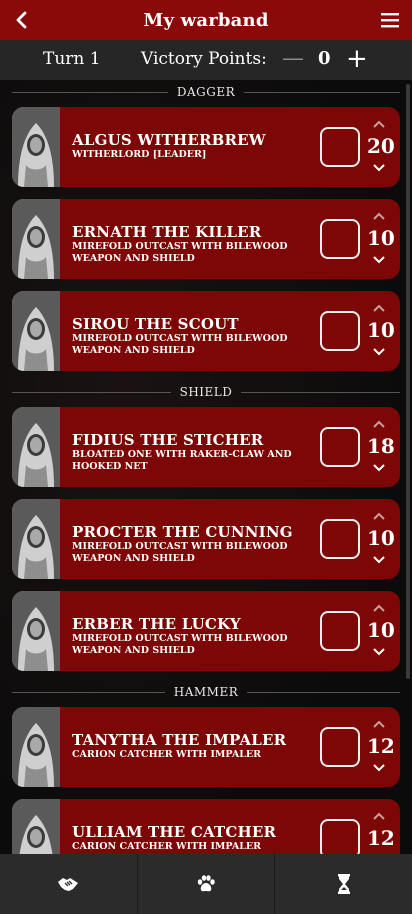 The width and height of the screenshot is (412, 914). I want to click on group-header: DAGGER, so click(206, 92).